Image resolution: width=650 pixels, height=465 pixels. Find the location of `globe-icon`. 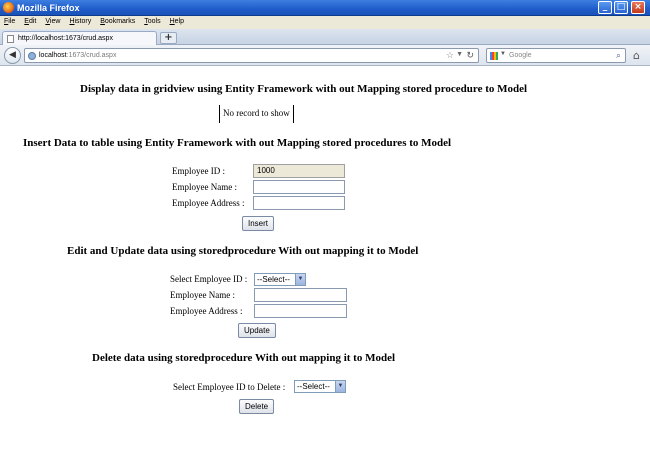

globe-icon is located at coordinates (32, 56).